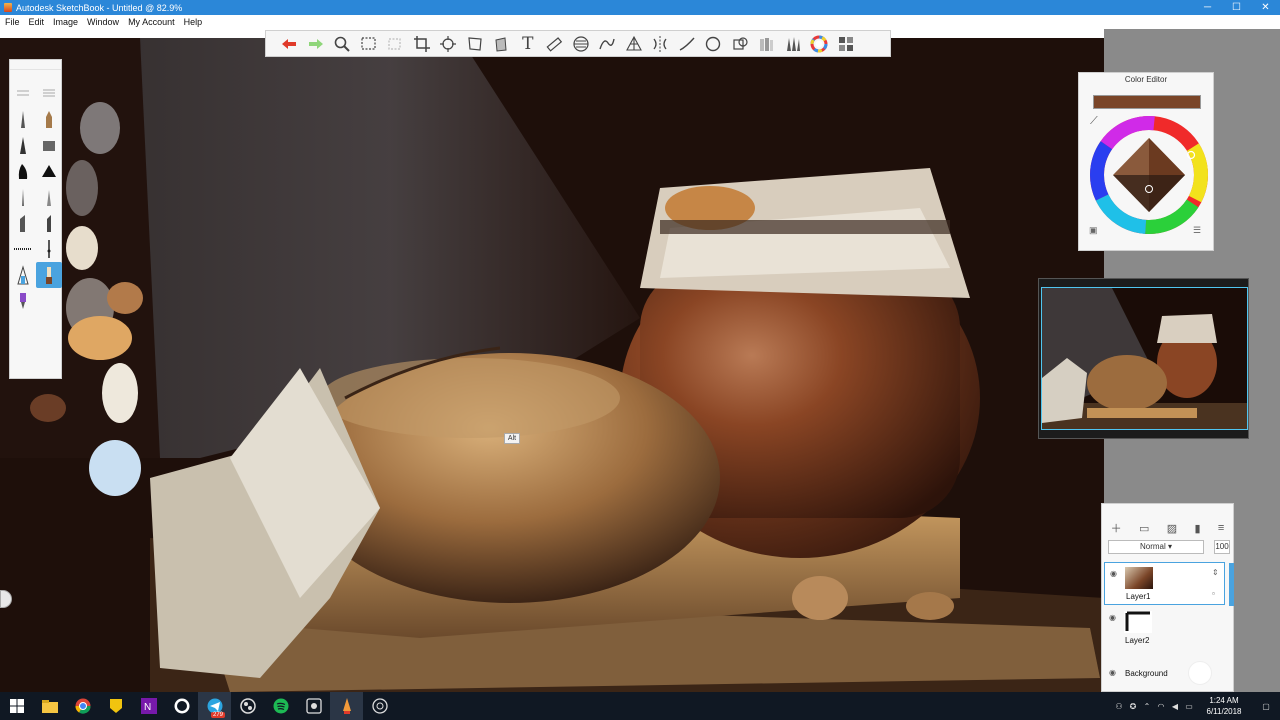 This screenshot has width=1280, height=720. What do you see at coordinates (581, 44) in the screenshot?
I see `ellipse-guide-icon` at bounding box center [581, 44].